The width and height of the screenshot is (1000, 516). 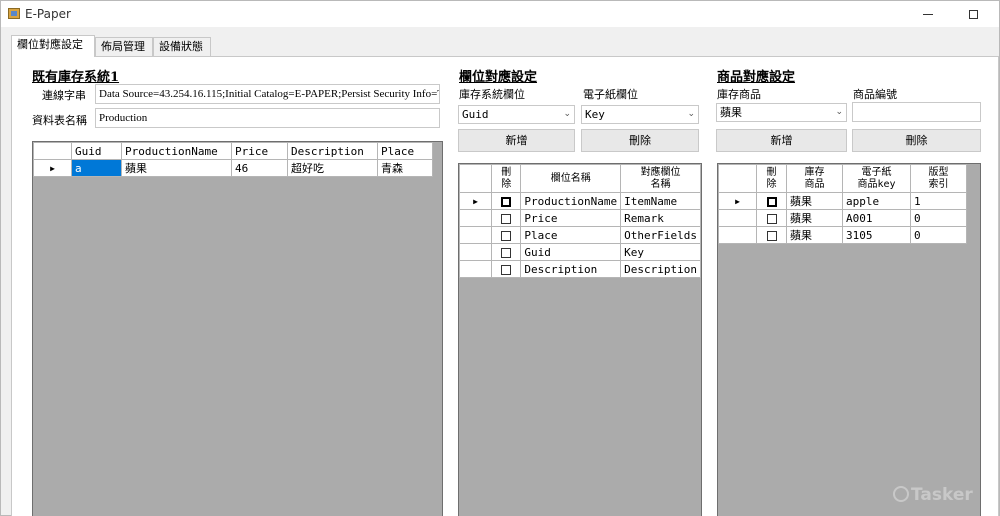 I want to click on window-title: E-Paper, so click(x=48, y=14).